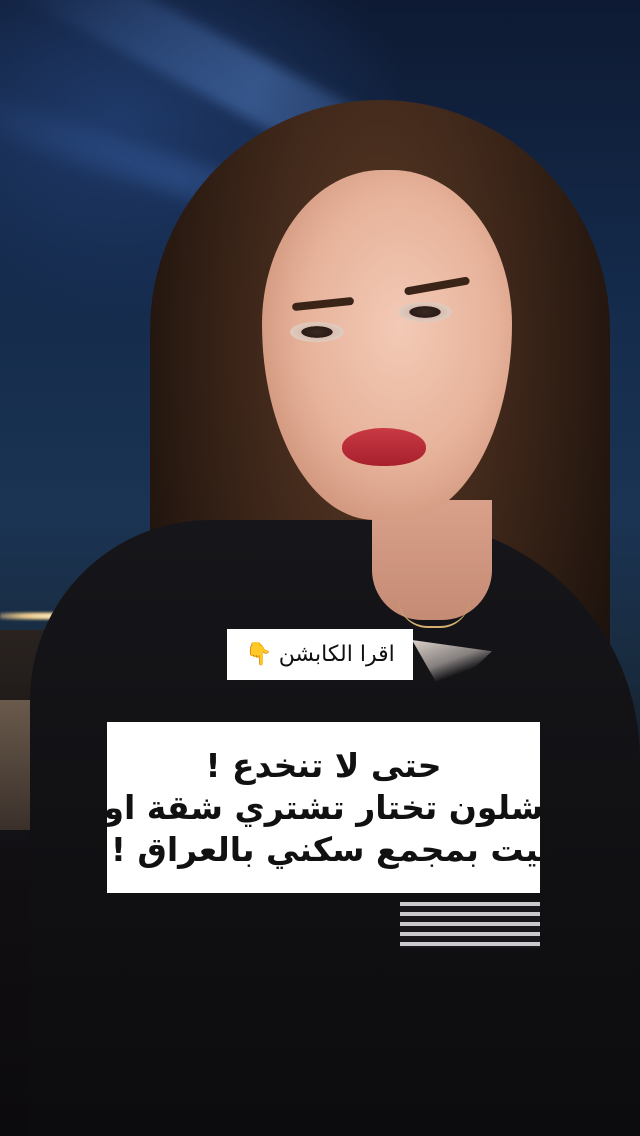  Describe the element at coordinates (317, 332) in the screenshot. I see `left-eye` at that location.